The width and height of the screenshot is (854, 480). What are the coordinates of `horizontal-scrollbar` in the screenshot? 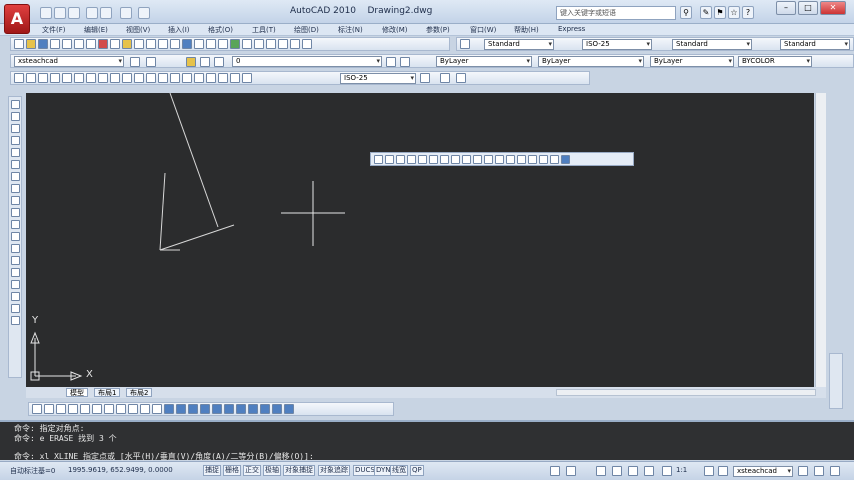 It's located at (686, 392).